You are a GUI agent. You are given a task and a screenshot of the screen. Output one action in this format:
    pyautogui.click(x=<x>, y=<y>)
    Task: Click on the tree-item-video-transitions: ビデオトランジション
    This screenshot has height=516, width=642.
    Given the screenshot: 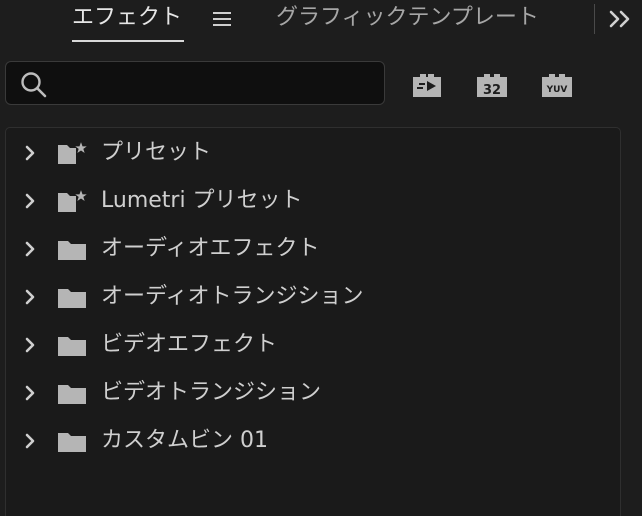 What is the action you would take?
    pyautogui.click(x=306, y=393)
    